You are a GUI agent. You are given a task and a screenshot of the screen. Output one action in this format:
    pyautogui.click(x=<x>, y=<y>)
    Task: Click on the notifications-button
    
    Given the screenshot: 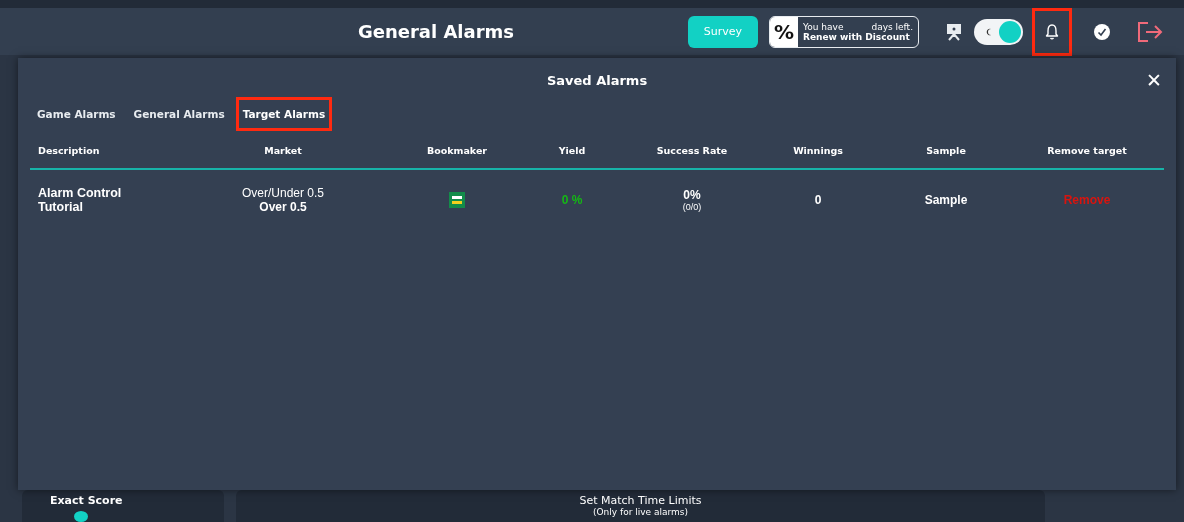 What is the action you would take?
    pyautogui.click(x=1052, y=31)
    